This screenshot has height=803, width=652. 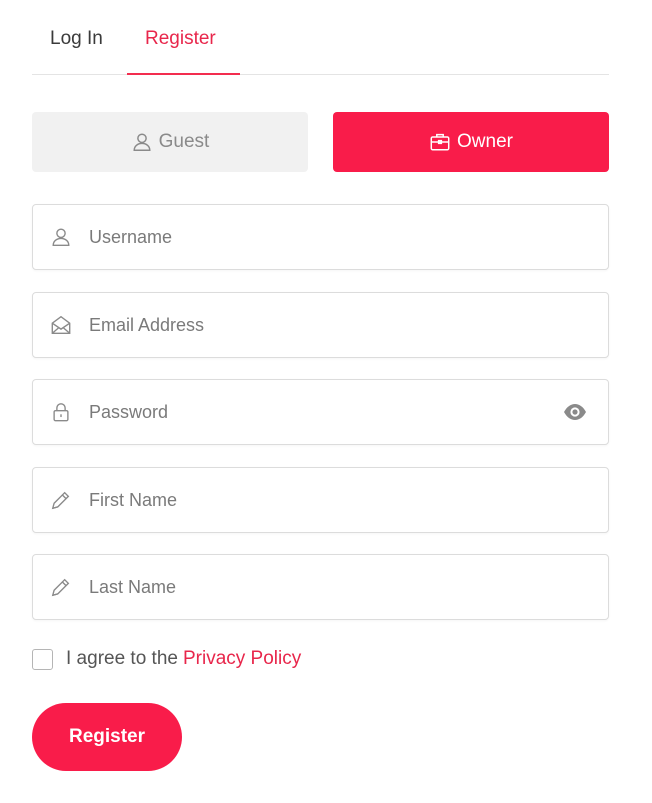 What do you see at coordinates (183, 74) in the screenshot?
I see `active-tab-indicator` at bounding box center [183, 74].